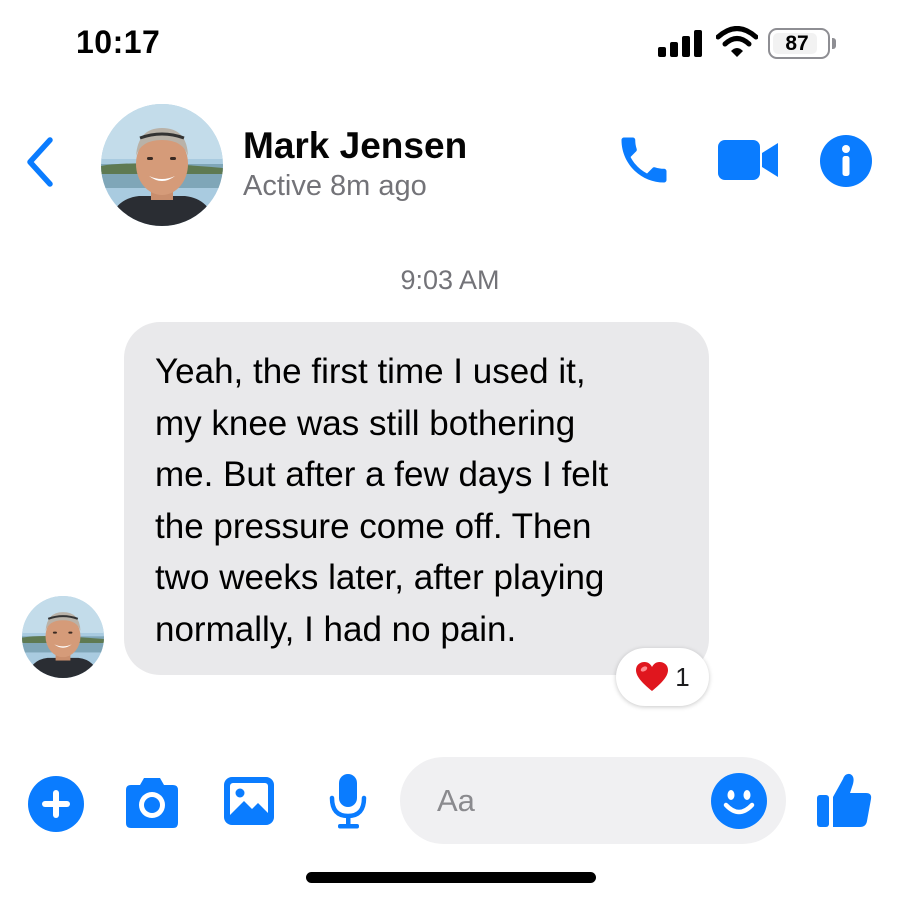 Image resolution: width=900 pixels, height=900 pixels. I want to click on video-call-button, so click(748, 160).